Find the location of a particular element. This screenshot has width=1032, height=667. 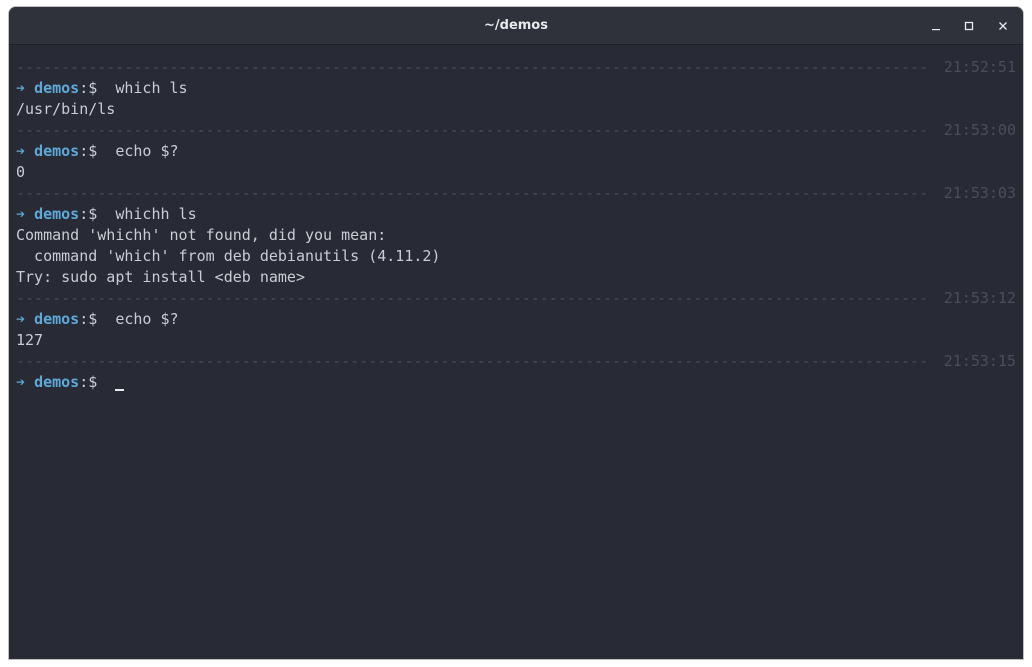

output-line: 127 is located at coordinates (30, 340).